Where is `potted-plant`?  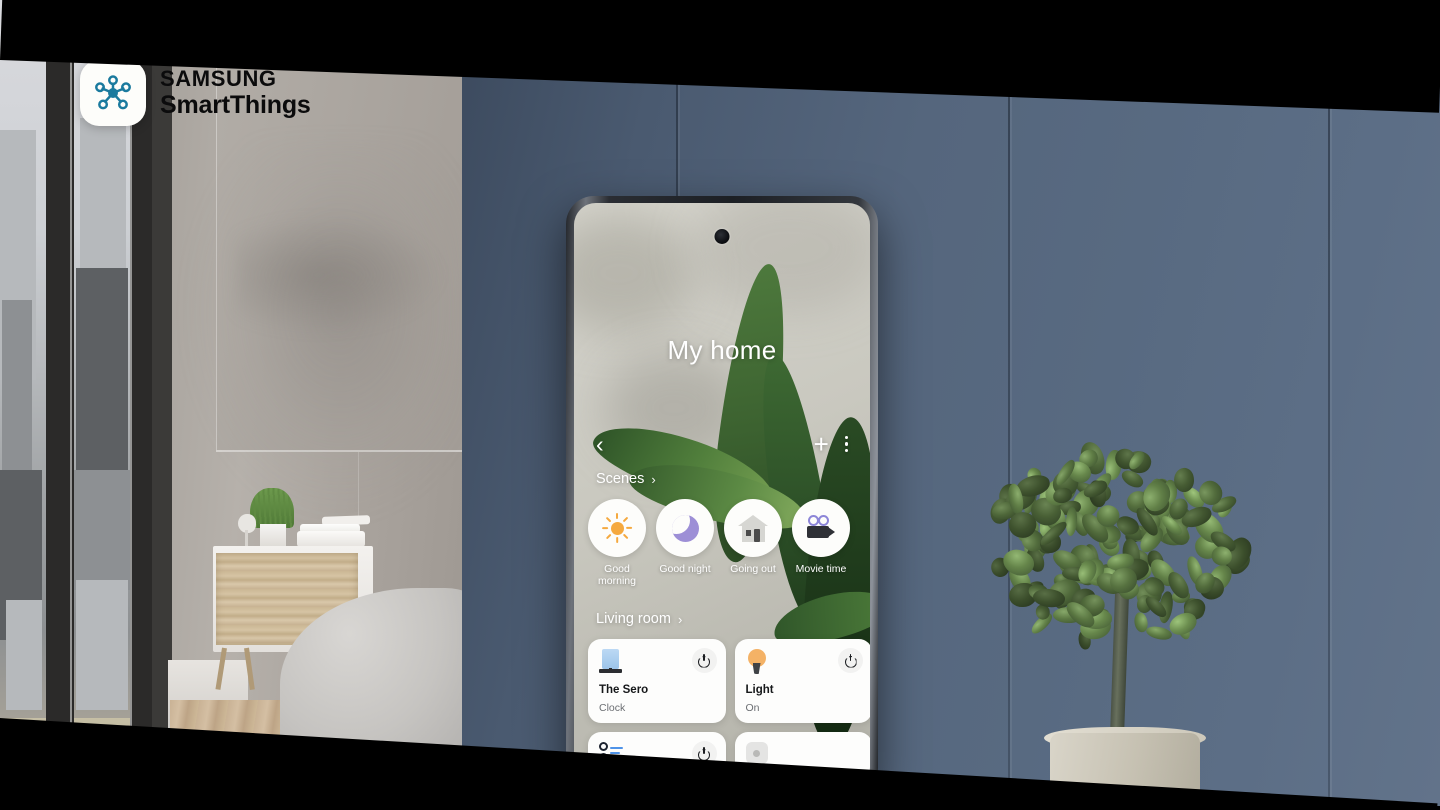
potted-plant is located at coordinates (272, 508).